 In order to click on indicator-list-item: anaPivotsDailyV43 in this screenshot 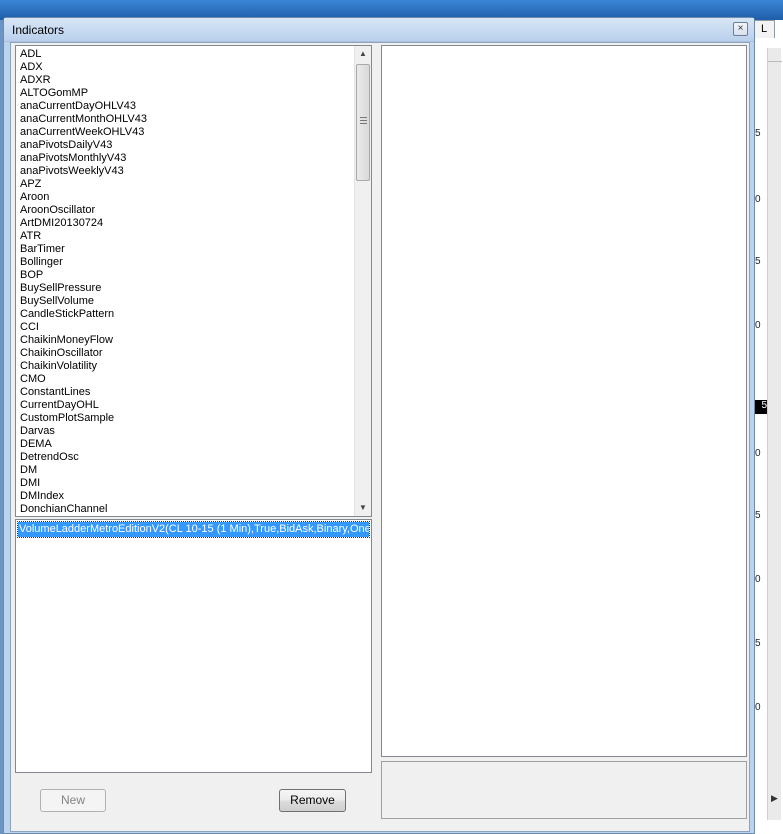, I will do `click(187, 145)`.